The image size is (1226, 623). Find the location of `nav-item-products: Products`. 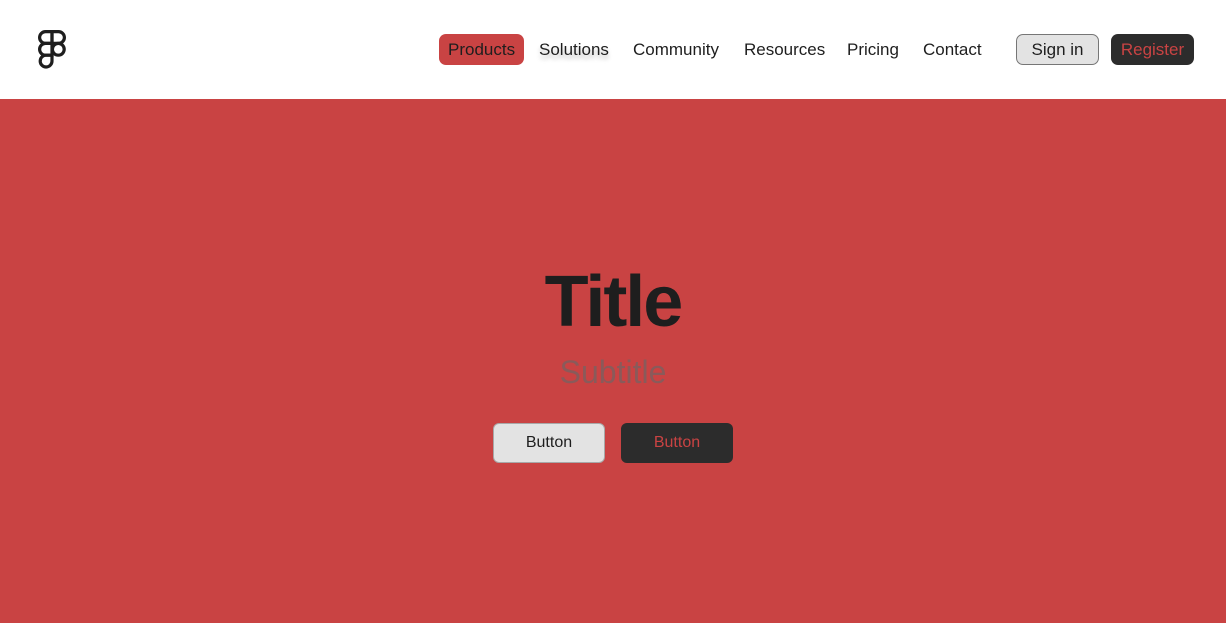

nav-item-products: Products is located at coordinates (482, 49).